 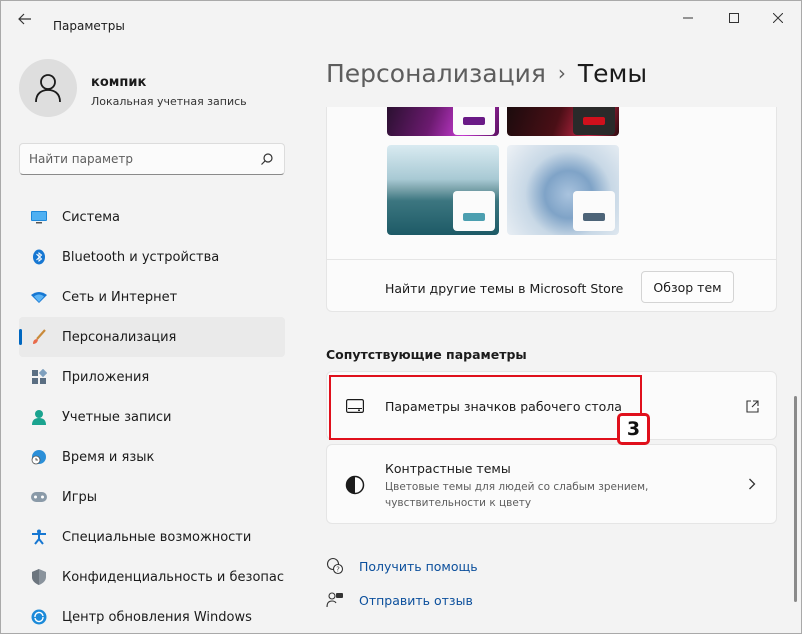 What do you see at coordinates (504, 288) in the screenshot?
I see `store-text: Найти другие темы в Microsoft Store` at bounding box center [504, 288].